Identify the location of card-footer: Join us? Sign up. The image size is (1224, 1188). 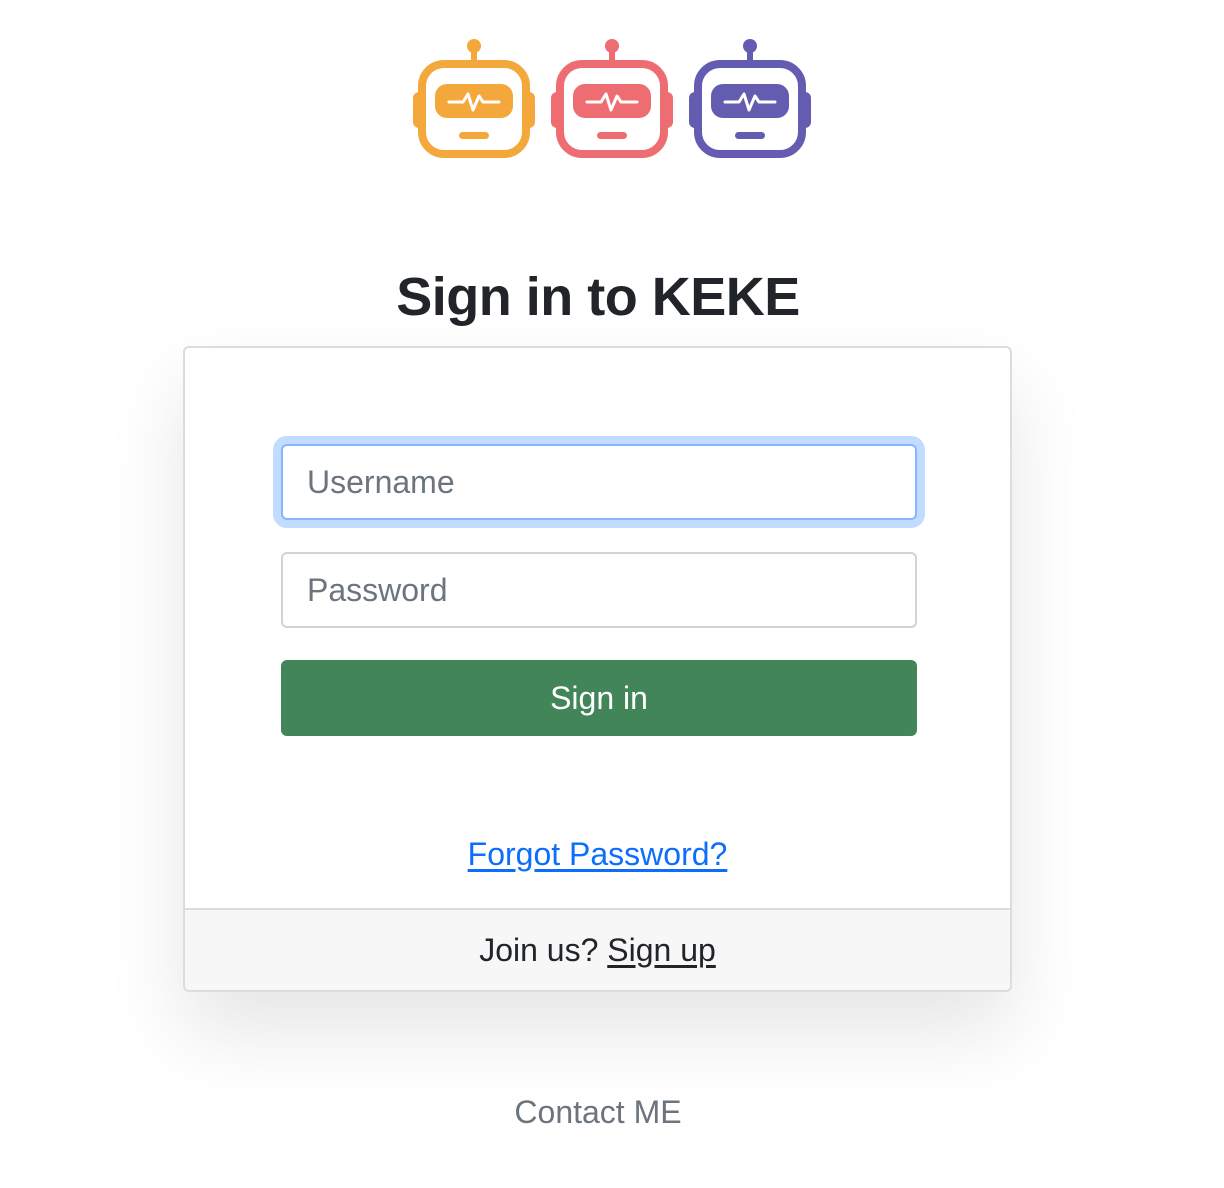
(597, 949).